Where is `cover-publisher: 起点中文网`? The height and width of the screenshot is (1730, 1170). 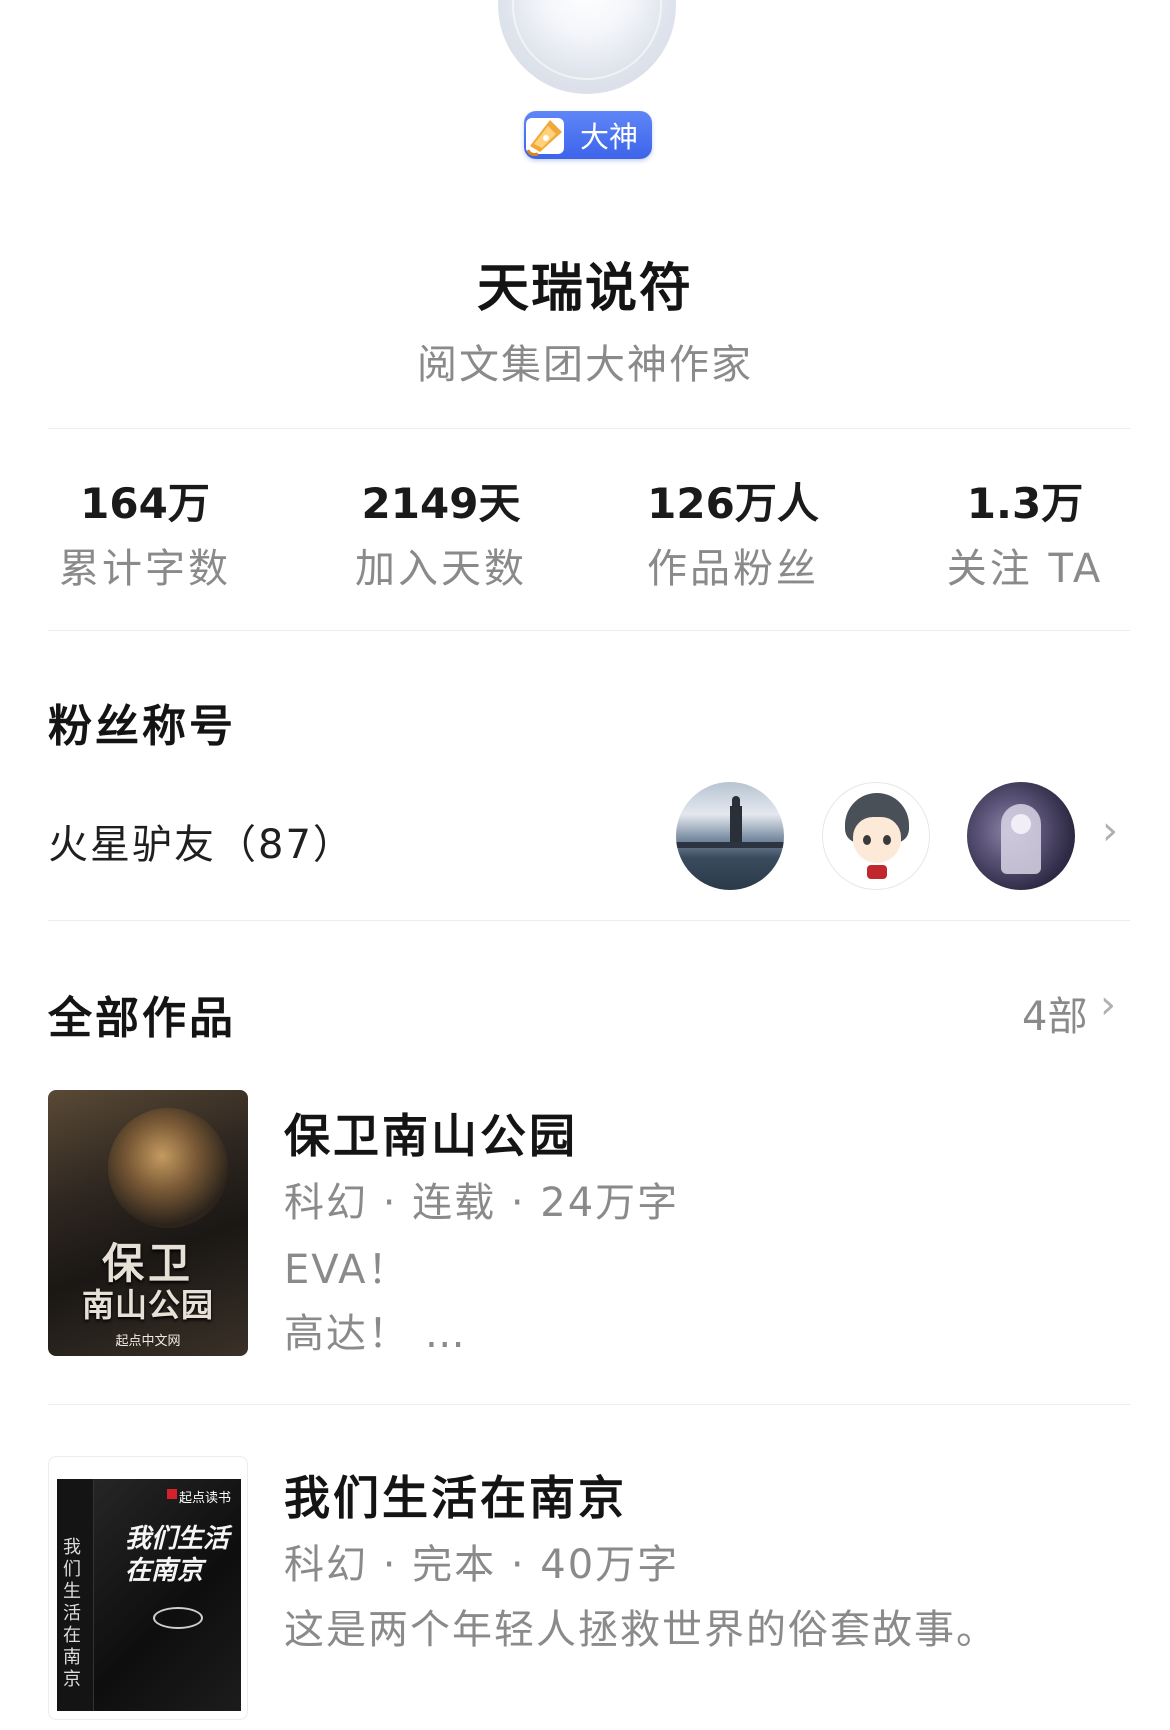
cover-publisher: 起点中文网 is located at coordinates (148, 1341).